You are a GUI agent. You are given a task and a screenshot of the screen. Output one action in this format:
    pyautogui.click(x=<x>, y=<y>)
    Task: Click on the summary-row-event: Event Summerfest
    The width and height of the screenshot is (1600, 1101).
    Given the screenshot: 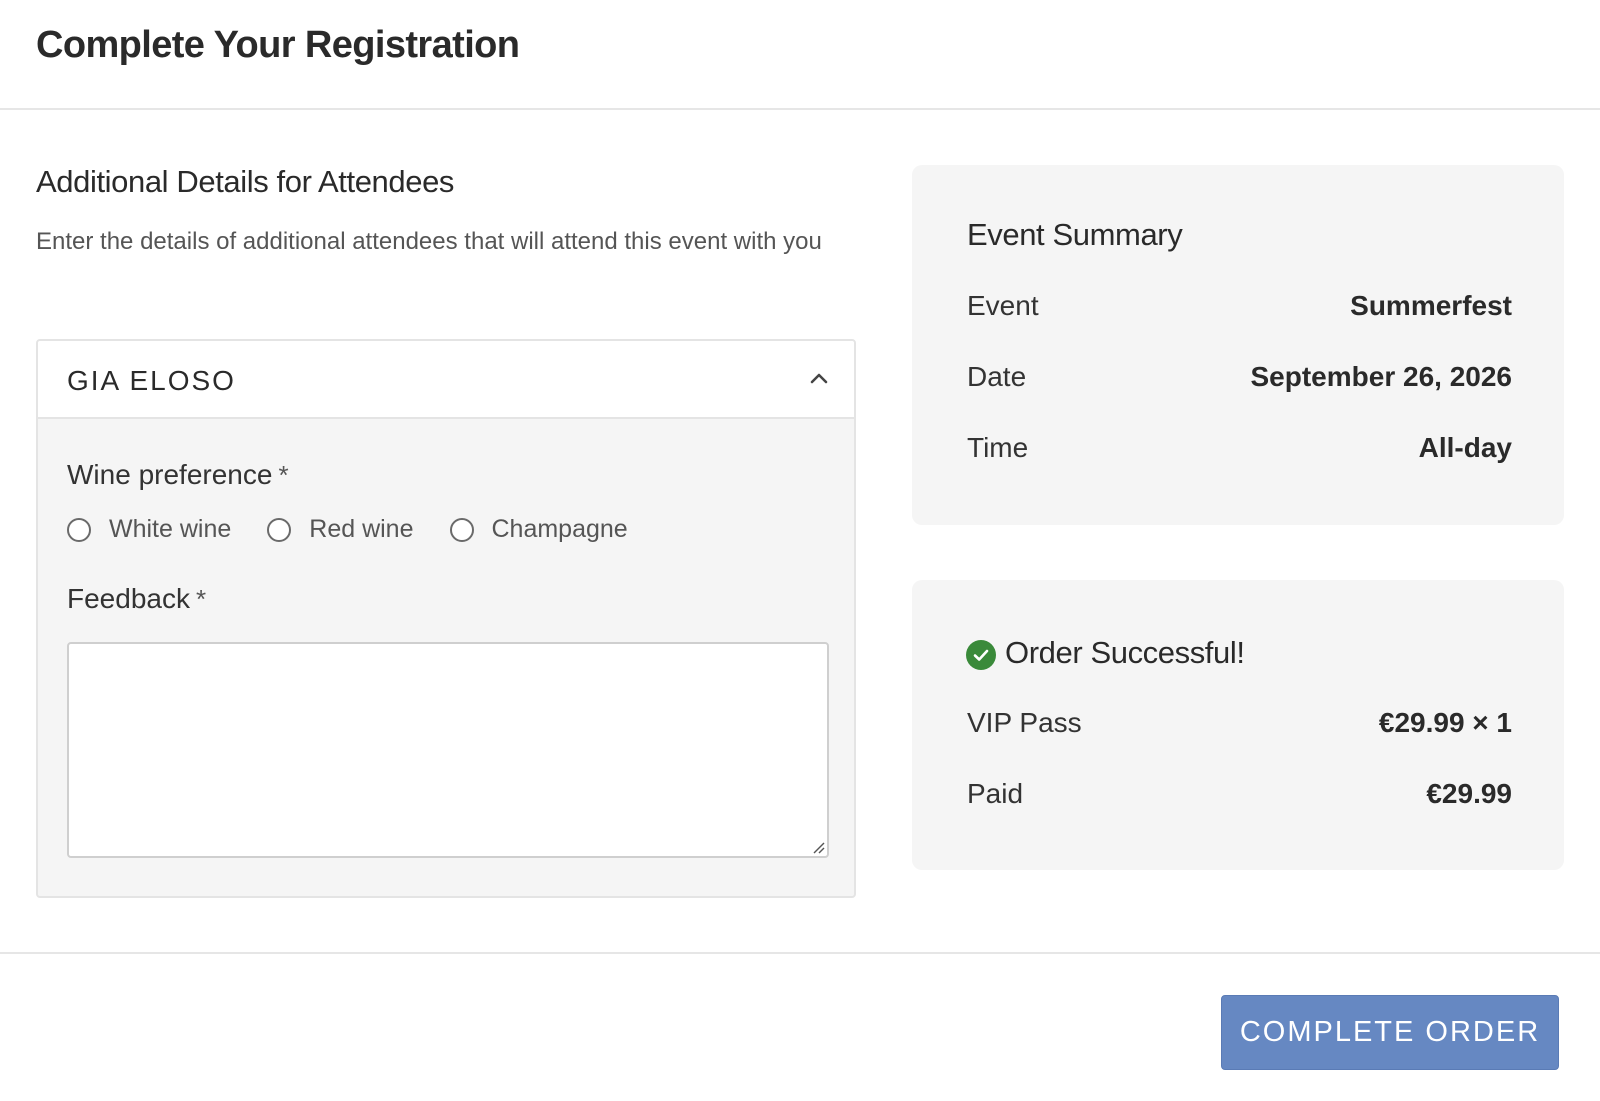 What is the action you would take?
    pyautogui.click(x=1239, y=306)
    